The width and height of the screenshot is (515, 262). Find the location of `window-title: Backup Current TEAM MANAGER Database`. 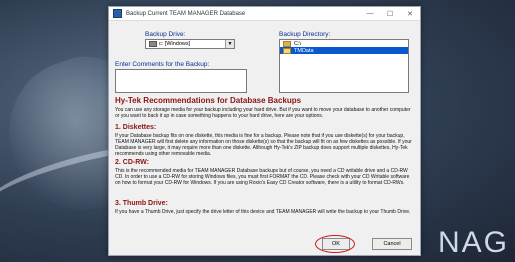

window-title: Backup Current TEAM MANAGER Database is located at coordinates (186, 13).